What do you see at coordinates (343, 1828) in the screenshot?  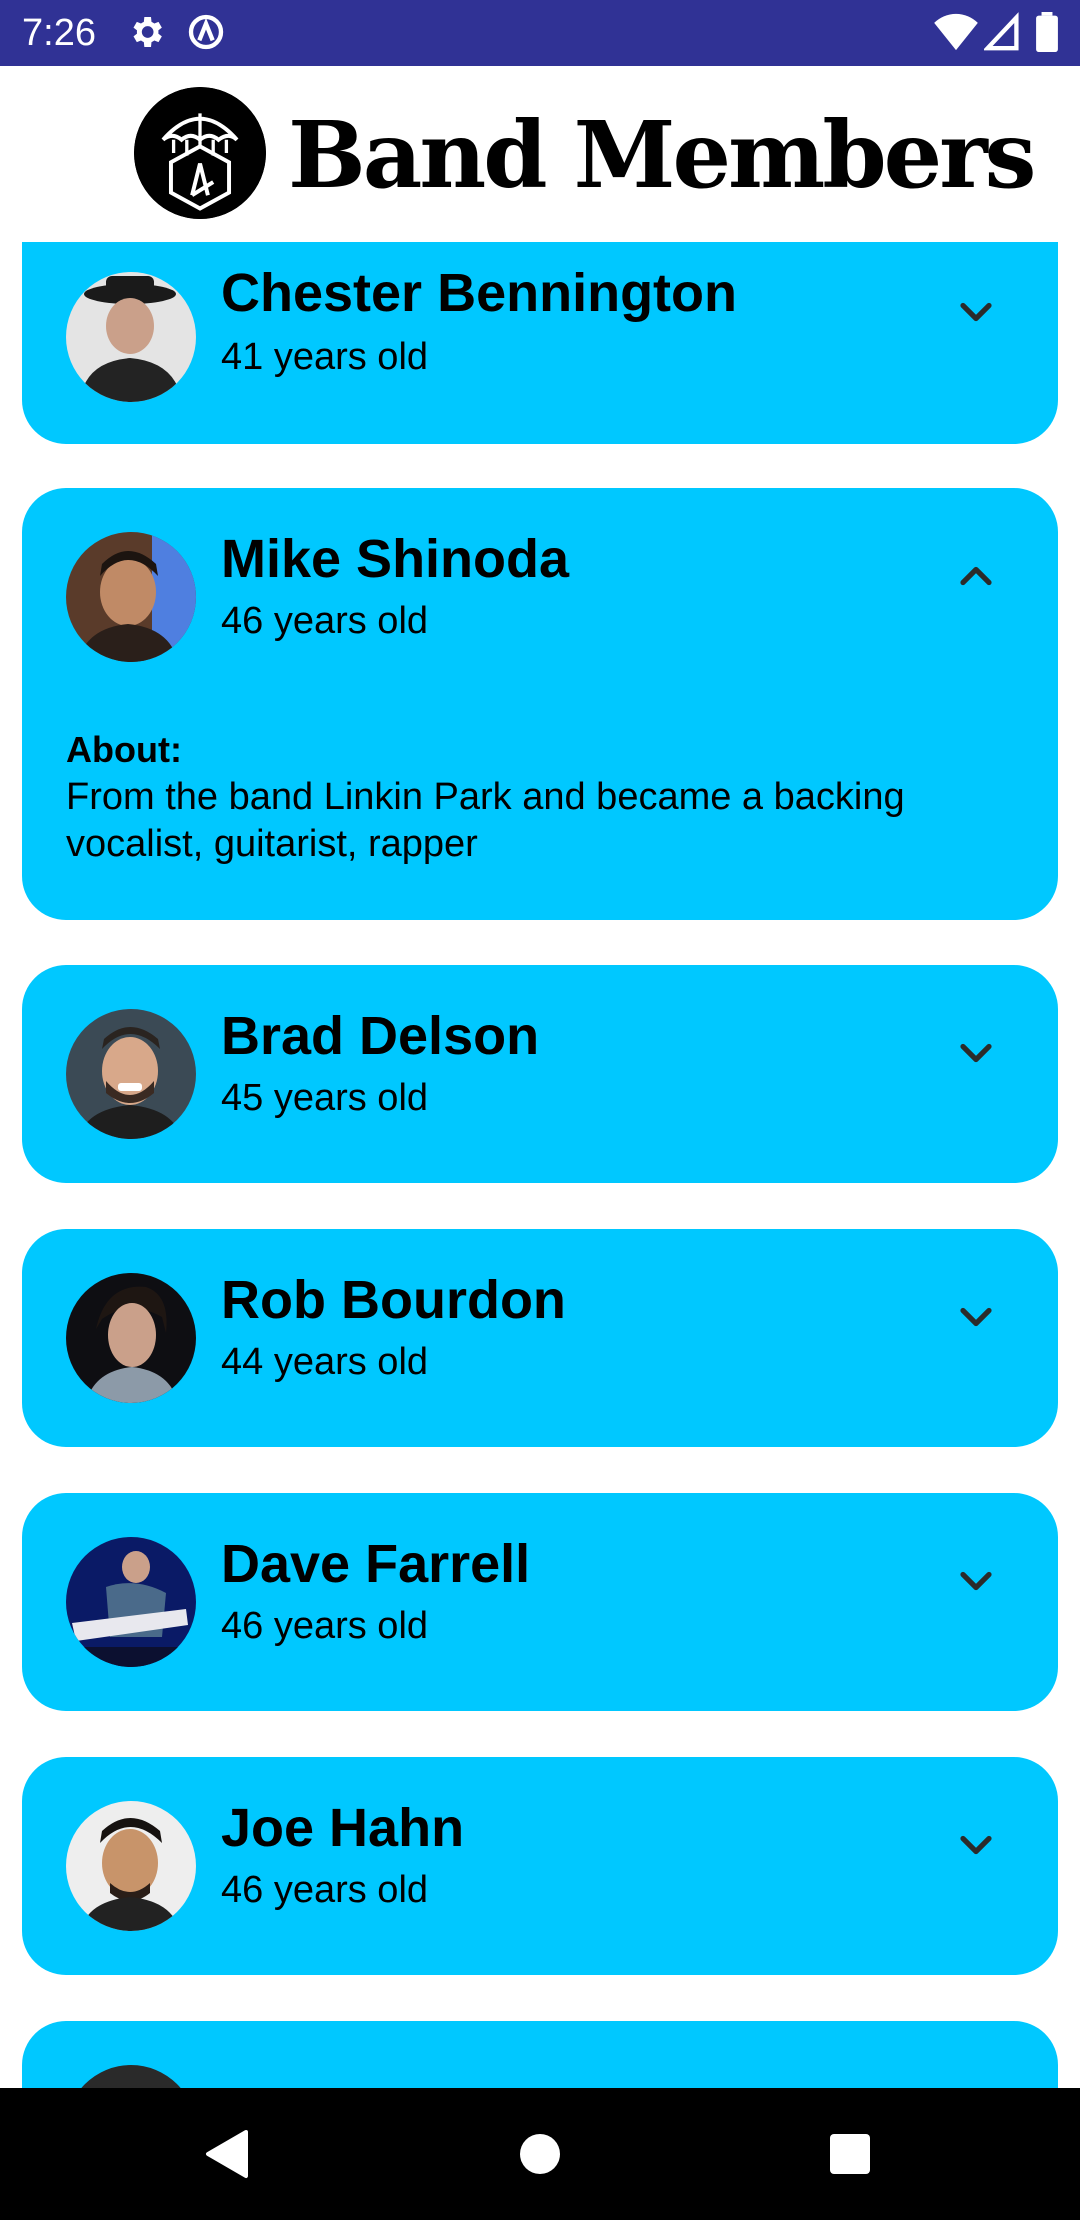 I see `member-name: Joe Hahn` at bounding box center [343, 1828].